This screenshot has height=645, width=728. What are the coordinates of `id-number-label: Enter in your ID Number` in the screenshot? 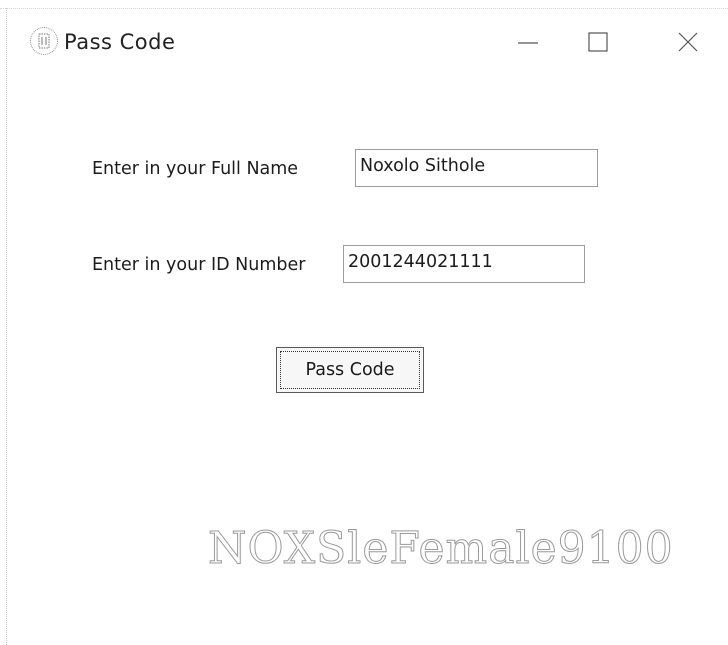 It's located at (199, 265).